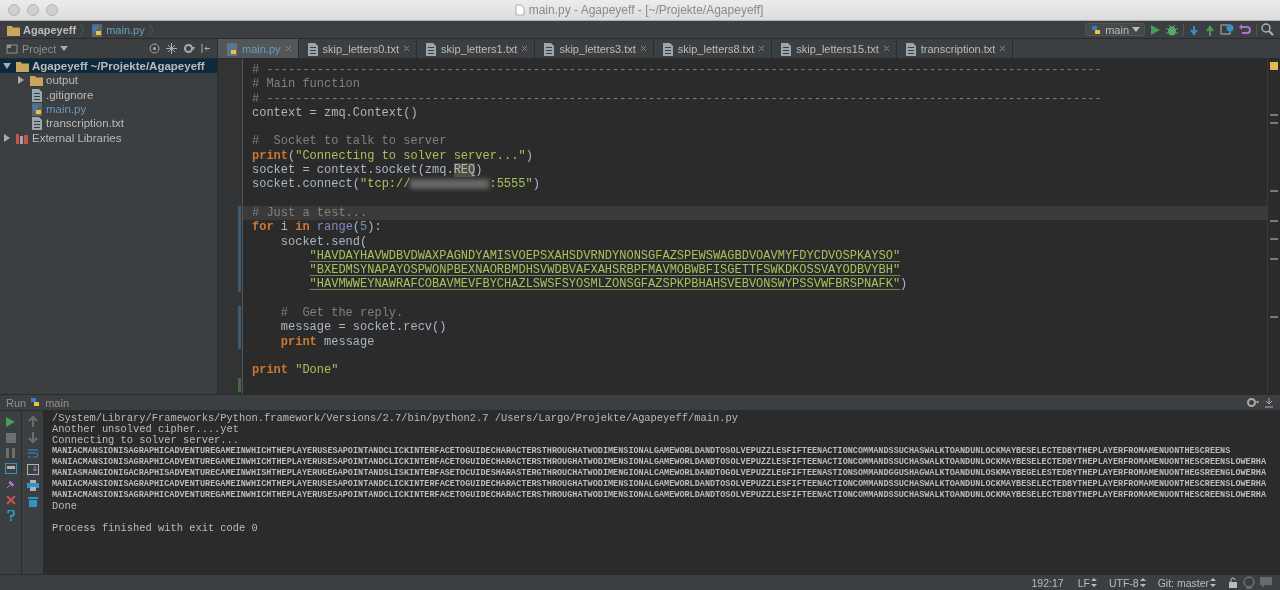 The image size is (1280, 590). I want to click on code-line: "BXEDMSYNAPAYOSPWONPBEXNAORBMDHSVWDBVAFXAHSRBPFMAVMOBWBFISGETTFSWKDKOSSVAYODBVYBH", so click(605, 270).